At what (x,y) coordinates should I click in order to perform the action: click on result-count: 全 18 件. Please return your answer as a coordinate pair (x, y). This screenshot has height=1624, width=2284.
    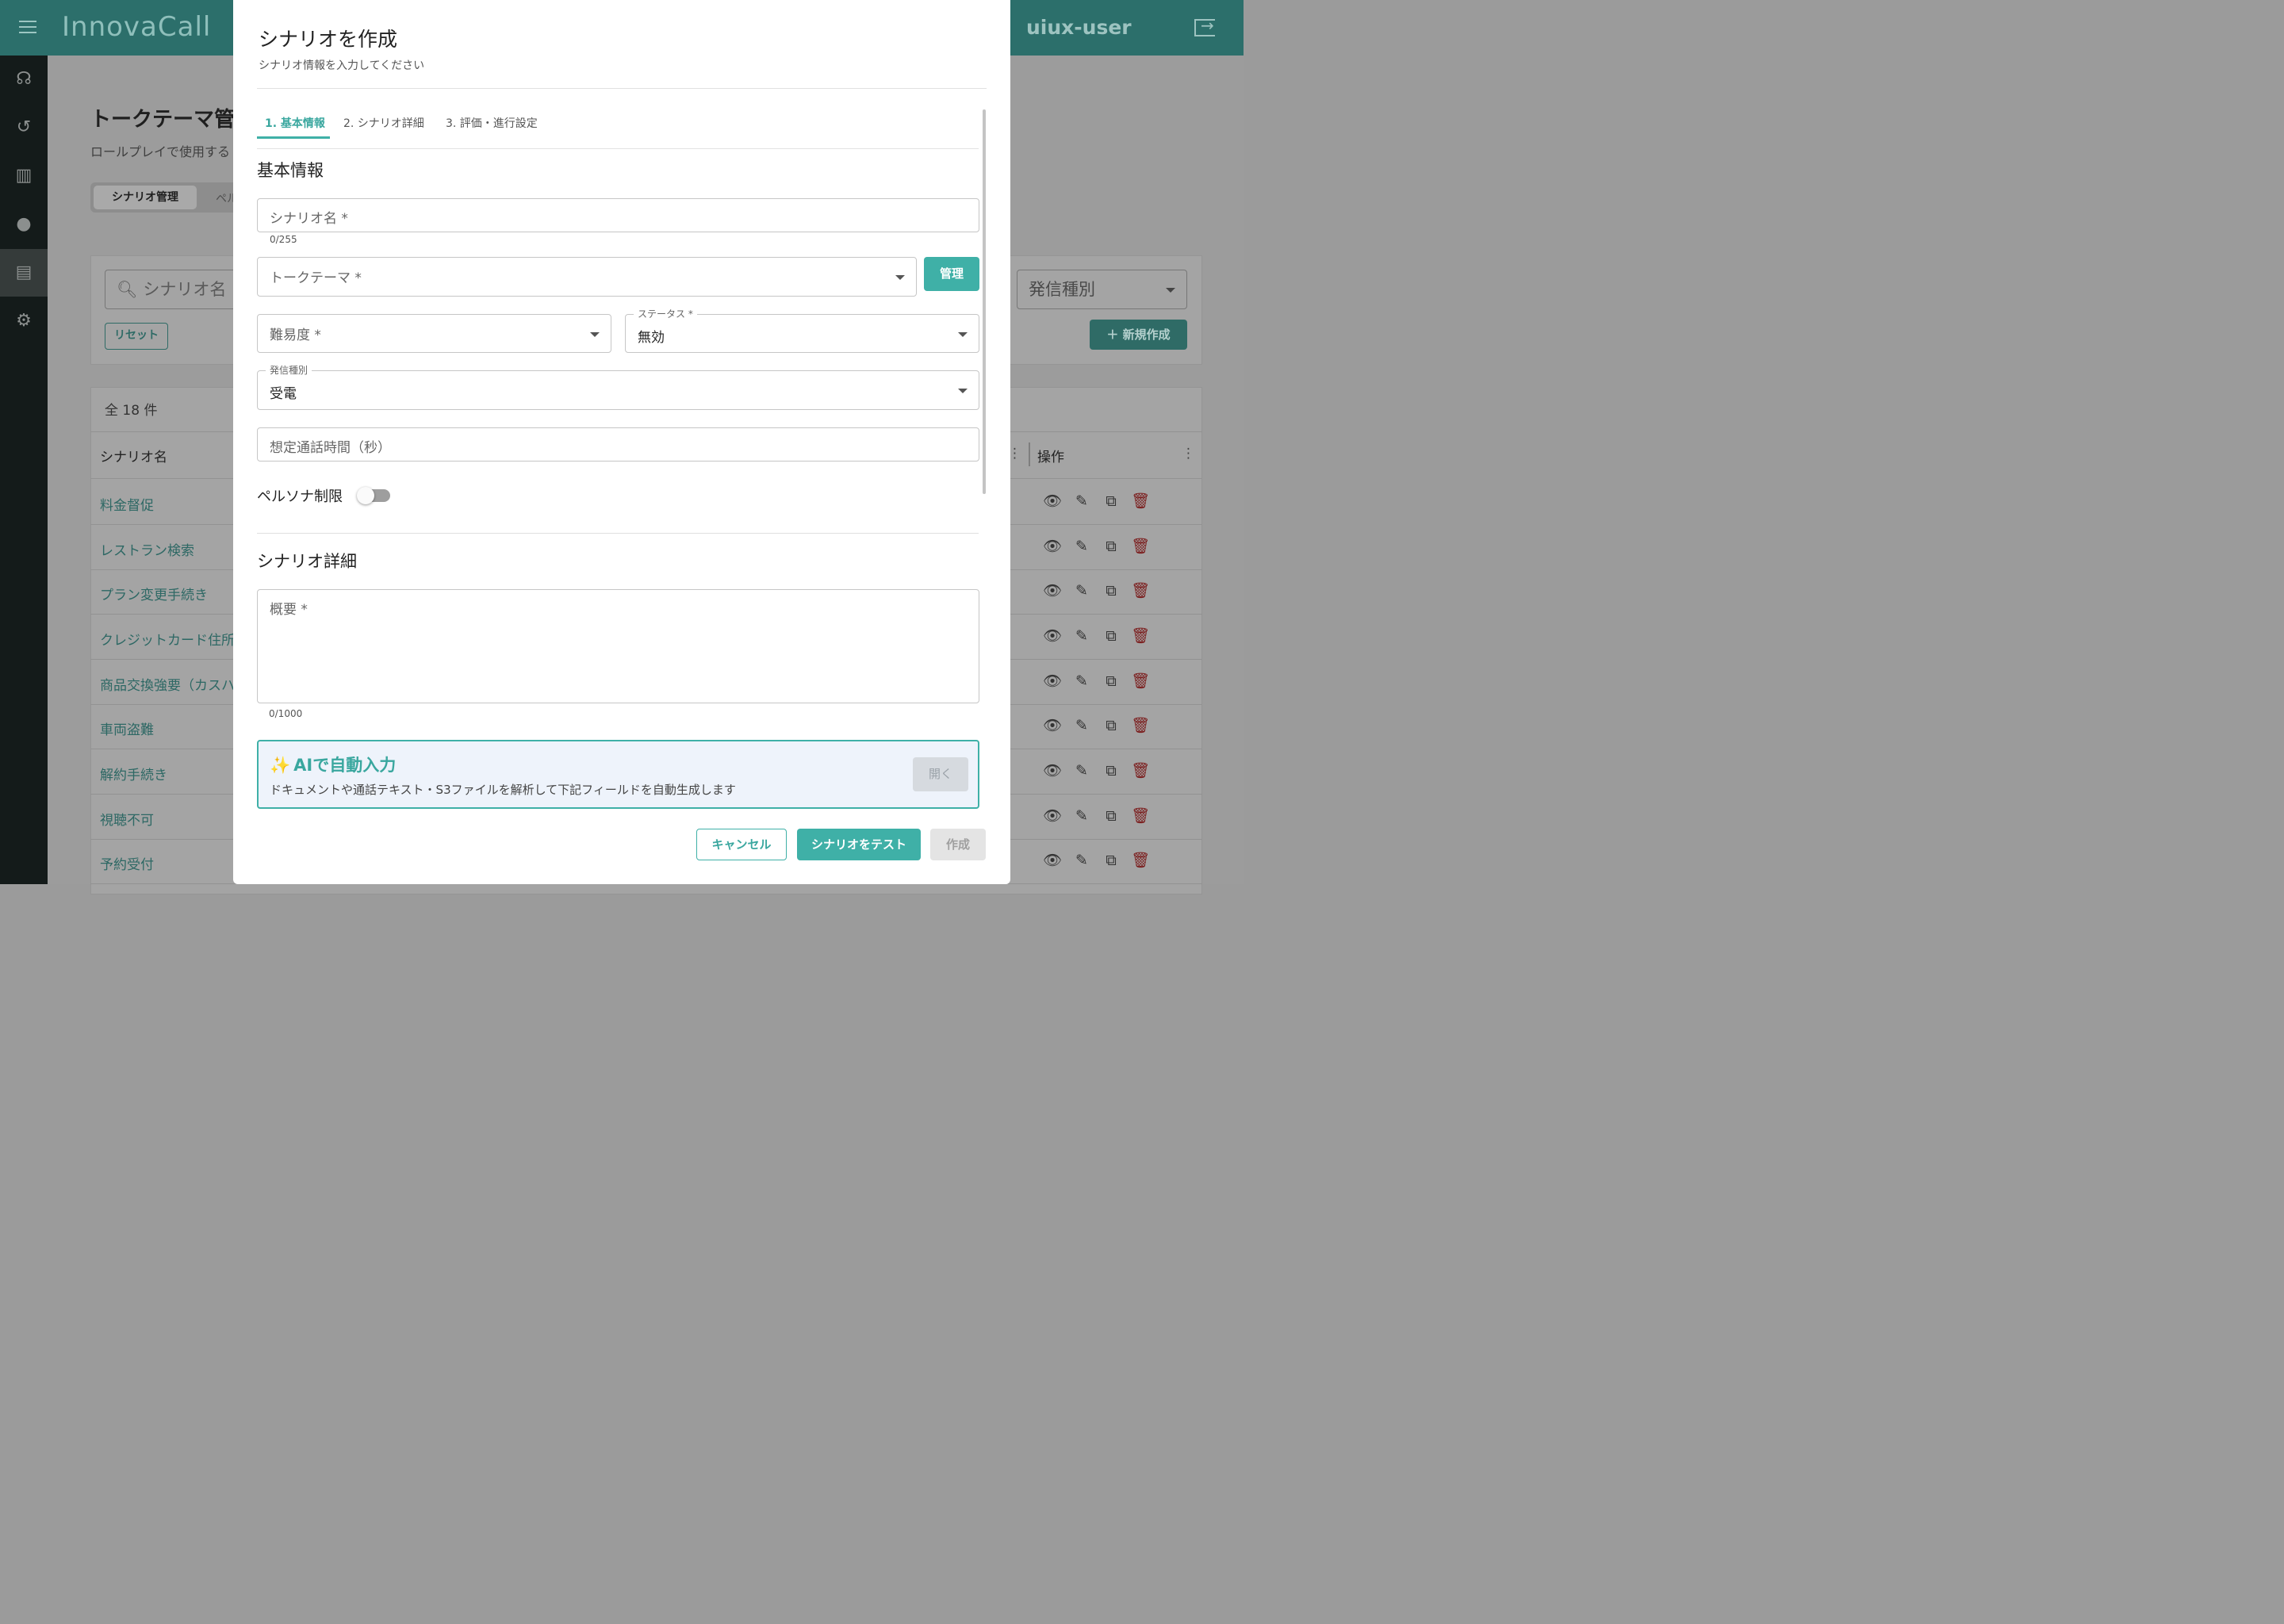
    Looking at the image, I should click on (131, 411).